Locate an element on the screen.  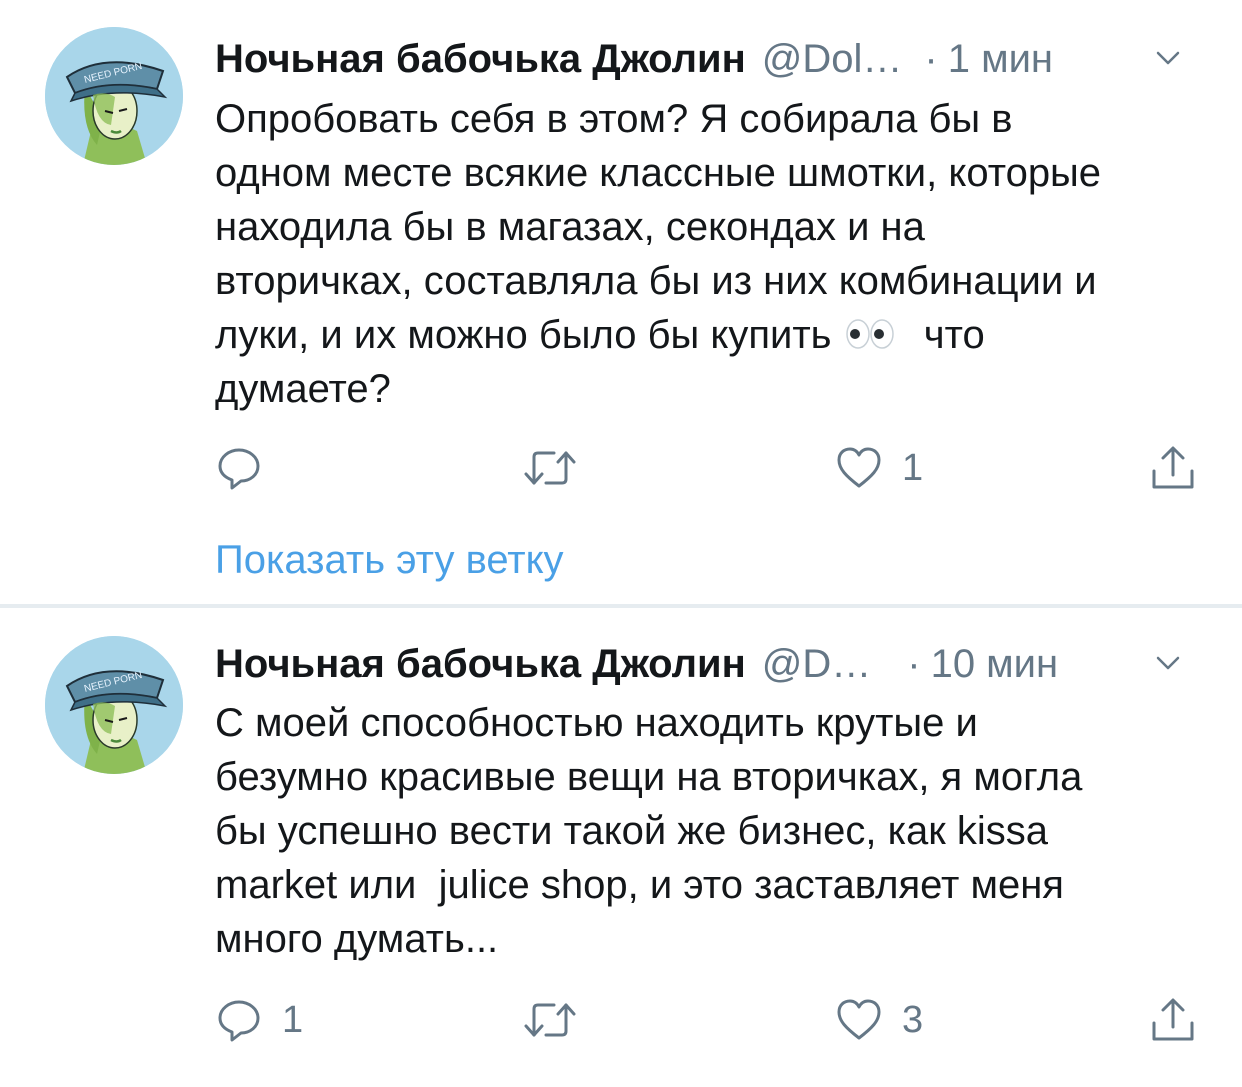
tweet-text-segment: луки, и их можно было бы купить is located at coordinates (523, 335).